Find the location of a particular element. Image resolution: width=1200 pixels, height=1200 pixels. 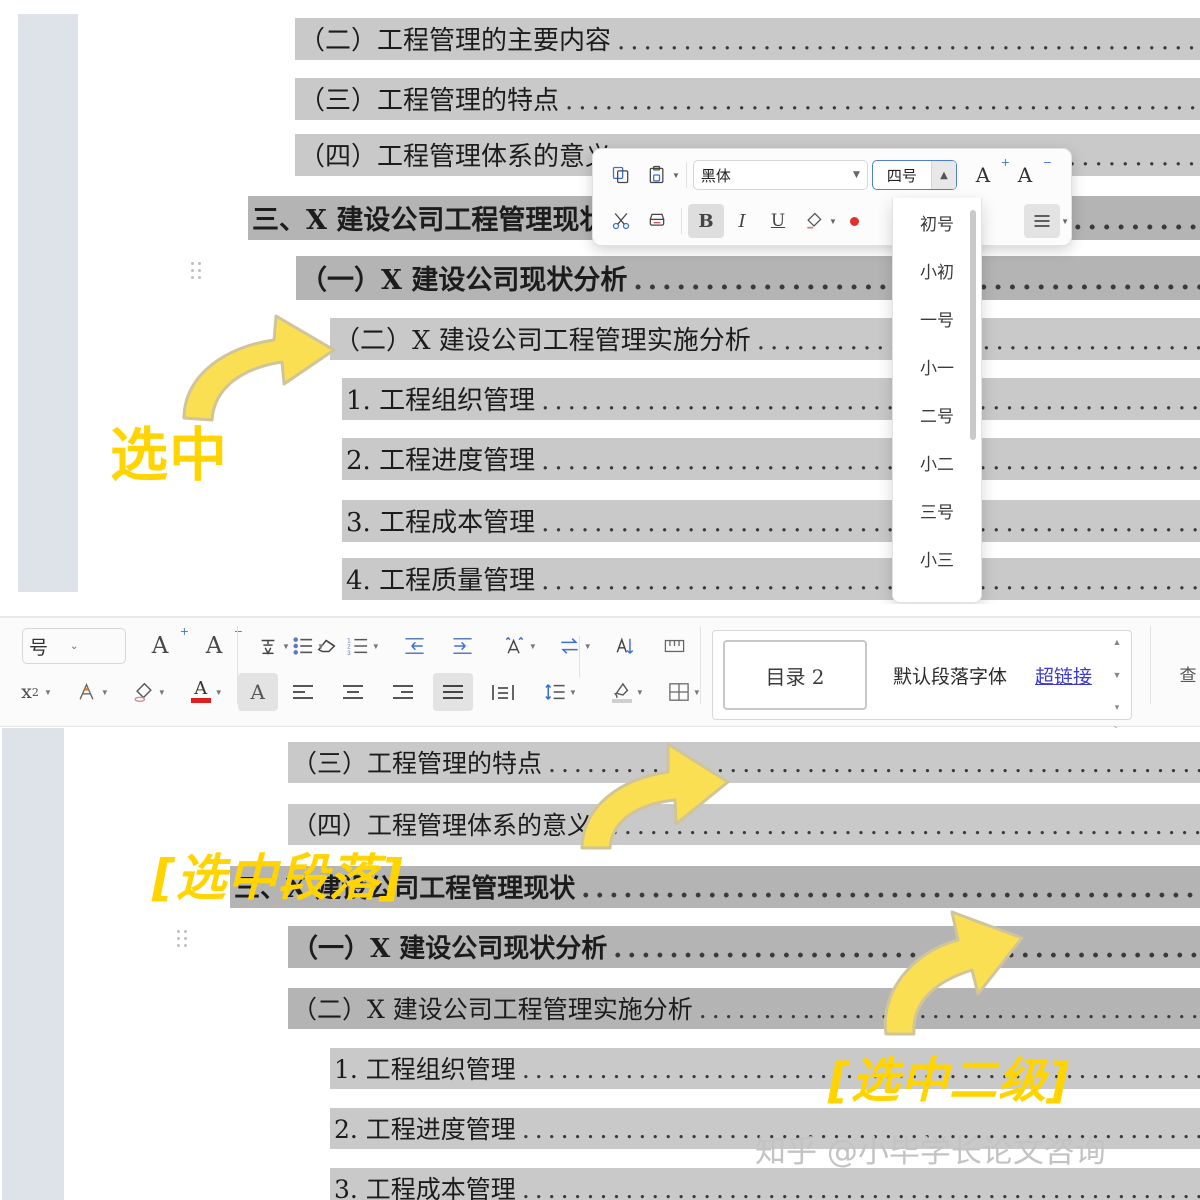

align-justify-icon is located at coordinates (453, 692).